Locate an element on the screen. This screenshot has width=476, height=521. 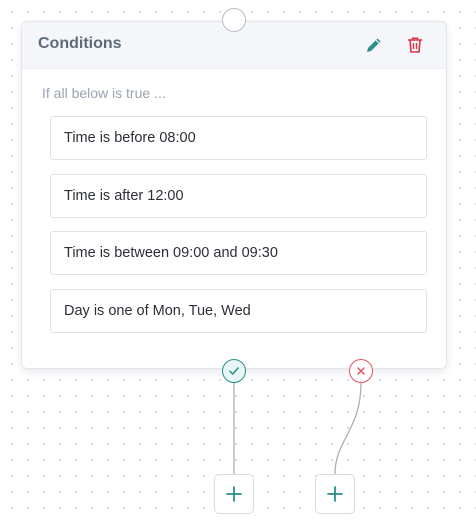
condition-item: Time is after 12:00 is located at coordinates (238, 196).